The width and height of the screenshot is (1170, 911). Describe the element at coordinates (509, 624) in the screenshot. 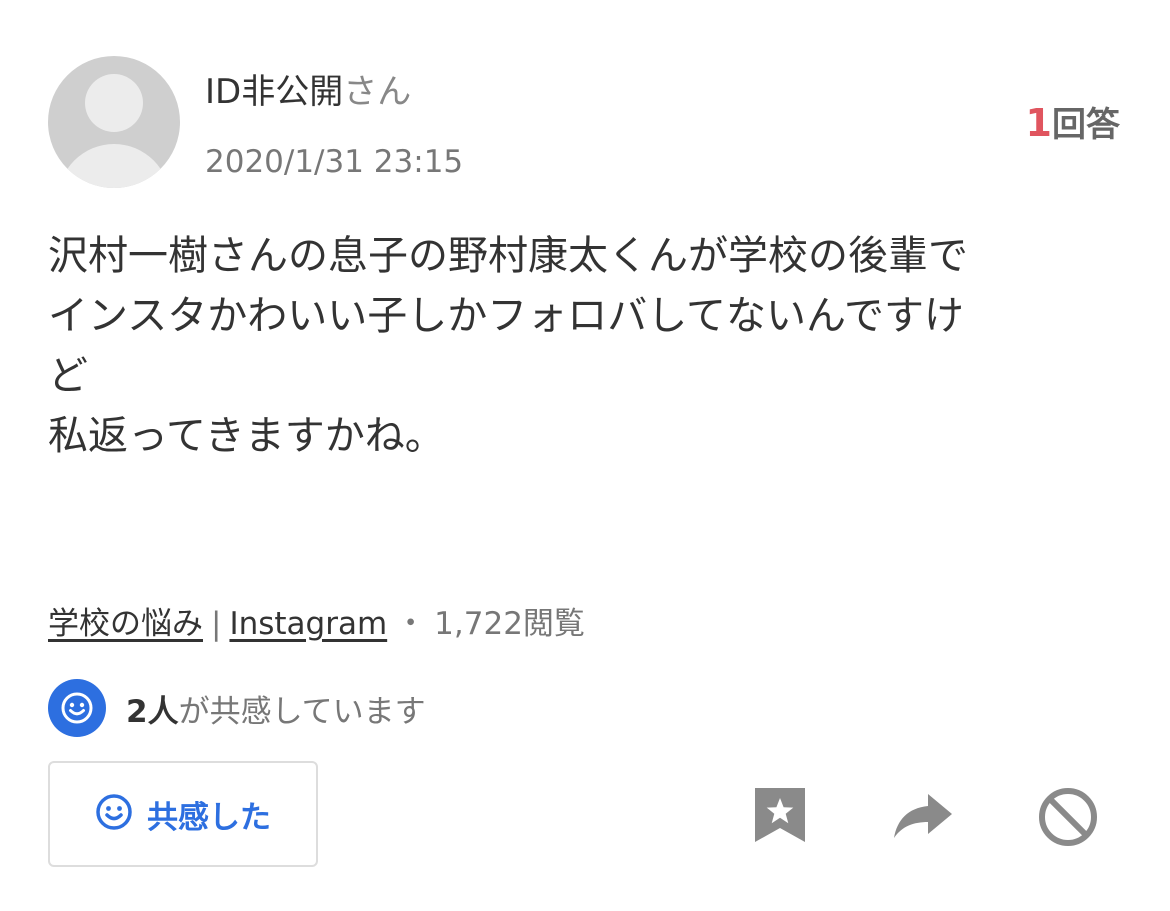

I see `view-count: 1,722閲覧` at that location.